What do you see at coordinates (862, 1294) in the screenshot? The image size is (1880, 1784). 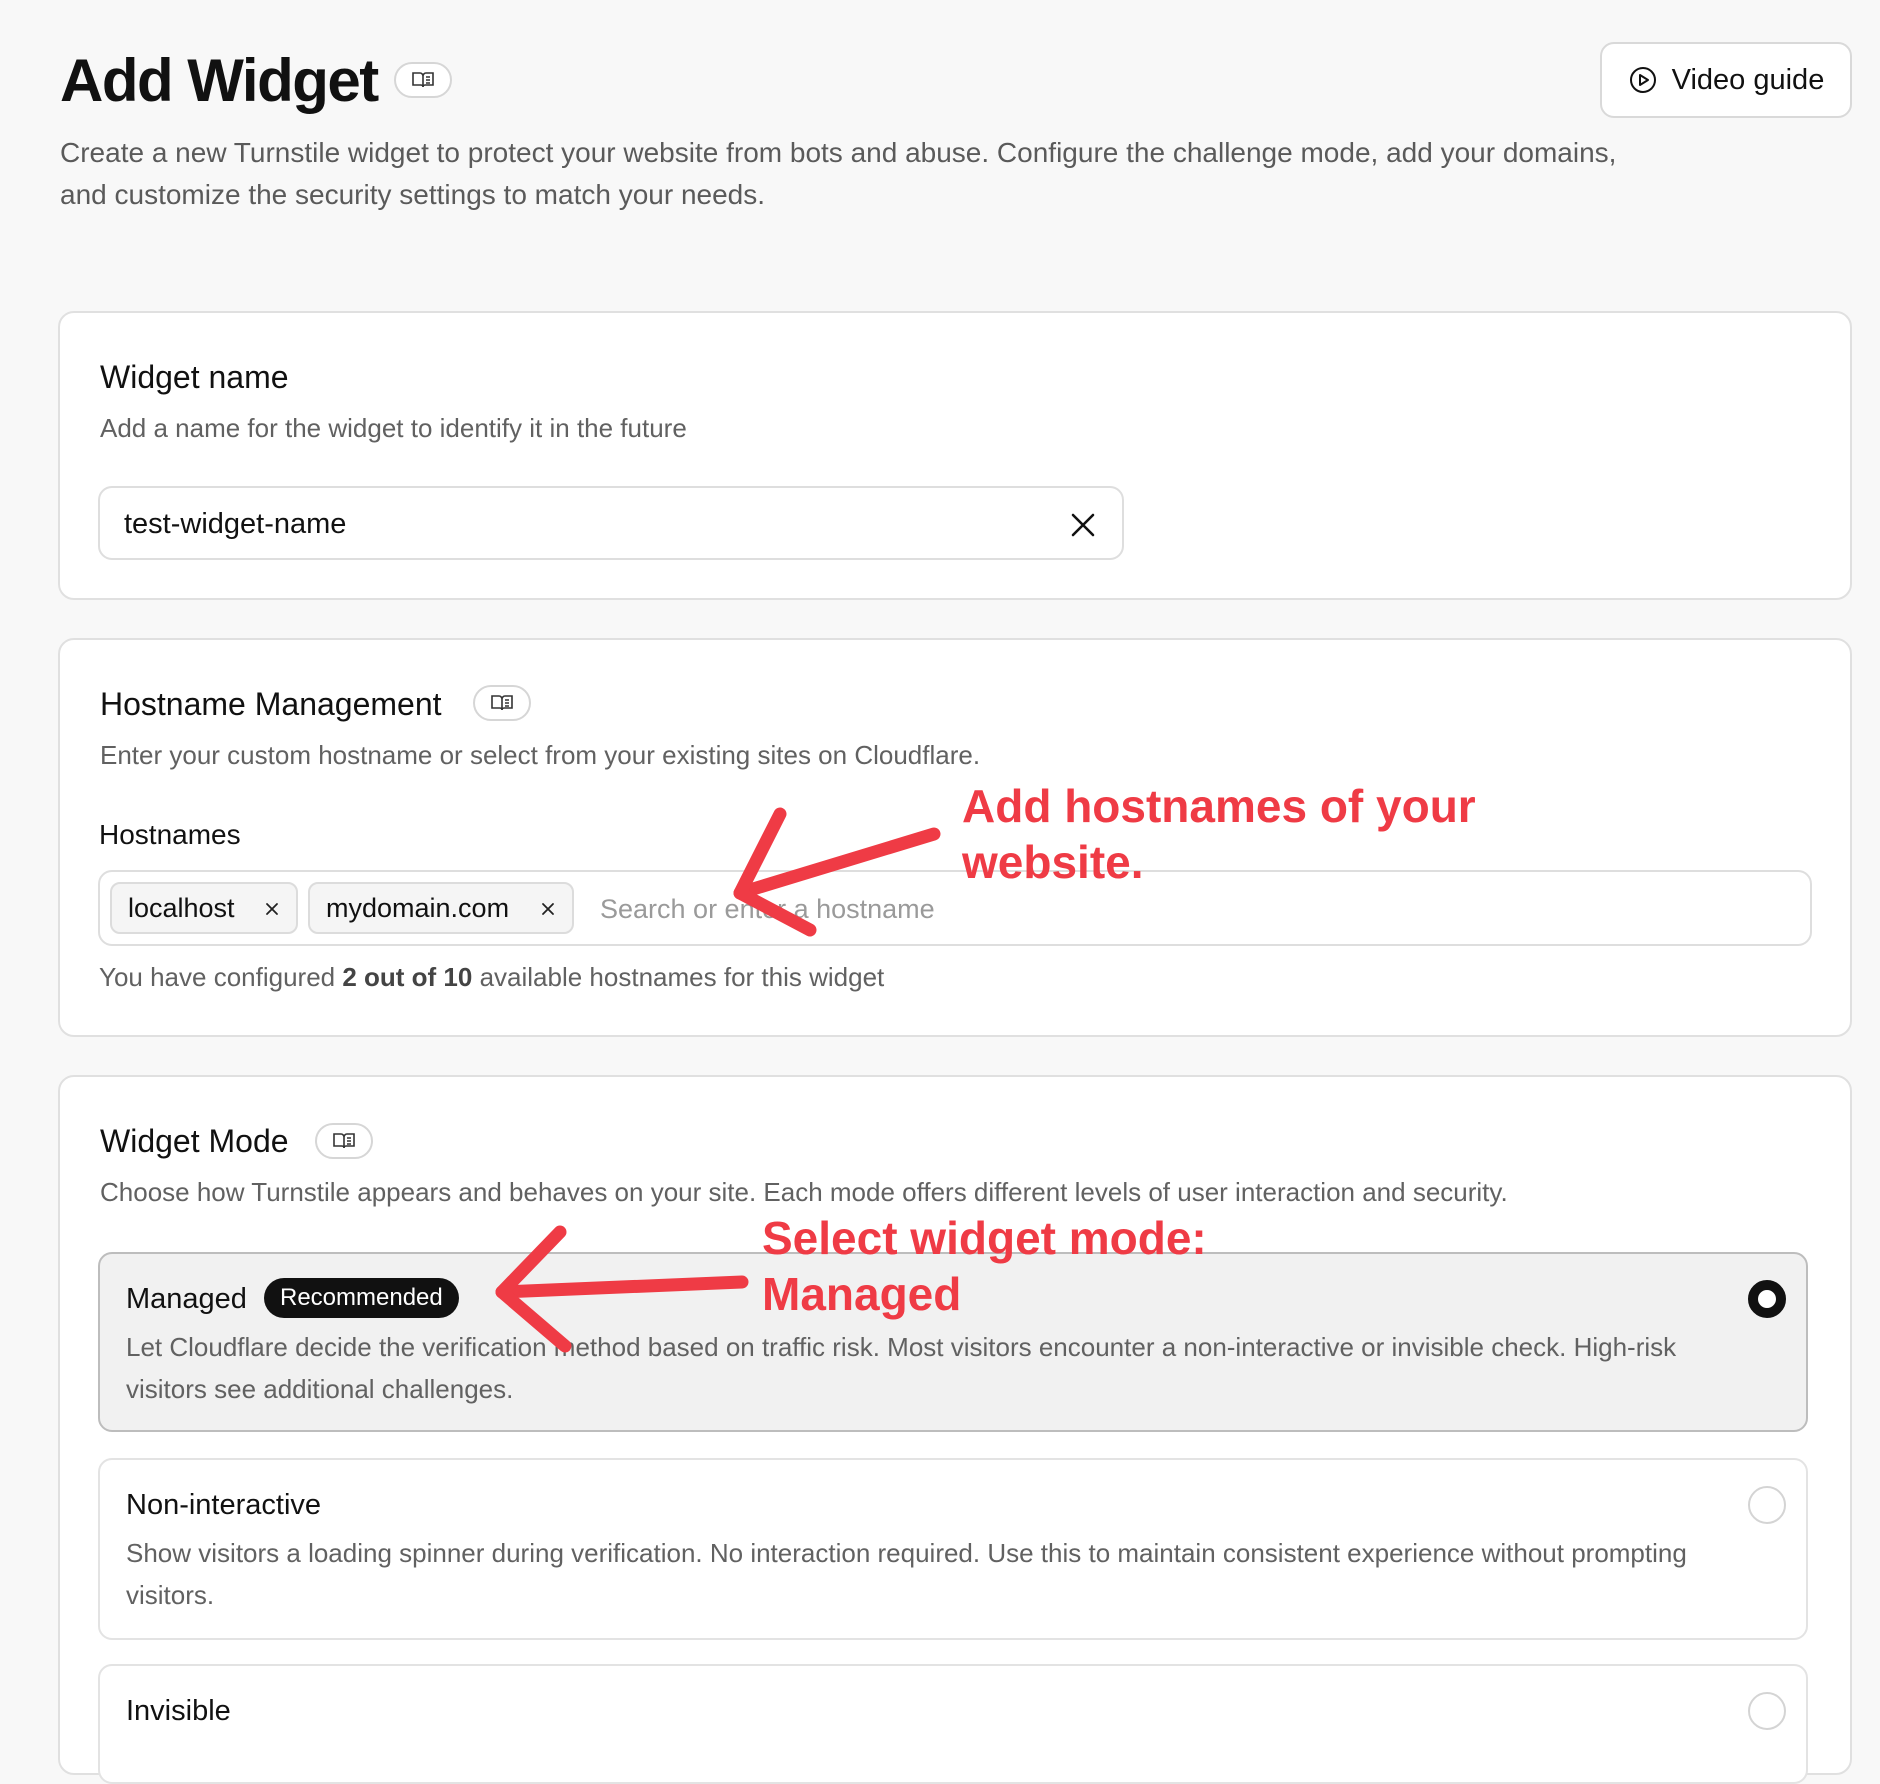 I see `annotation-line: Managed` at bounding box center [862, 1294].